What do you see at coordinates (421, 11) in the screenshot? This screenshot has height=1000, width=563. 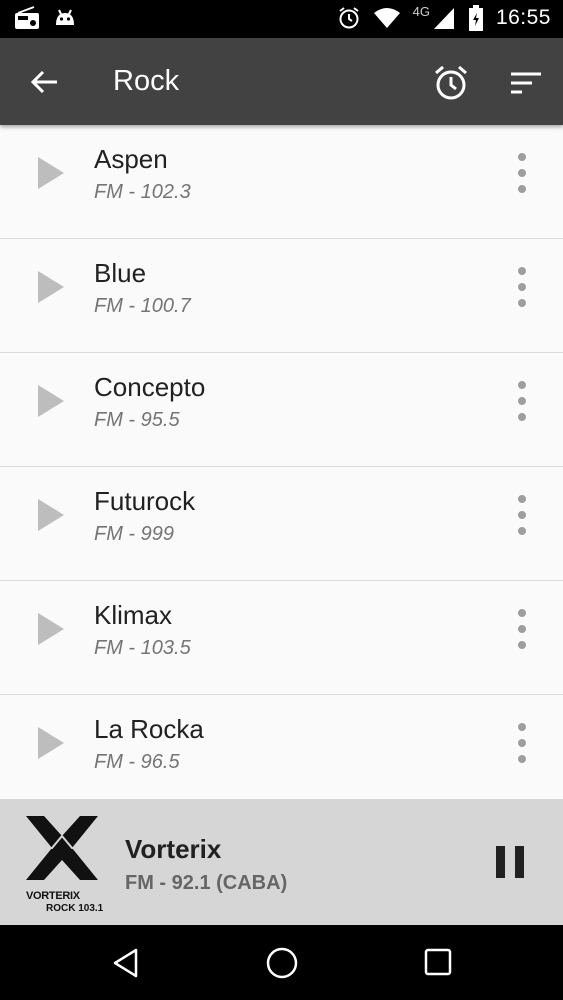 I see `network-type: 4G` at bounding box center [421, 11].